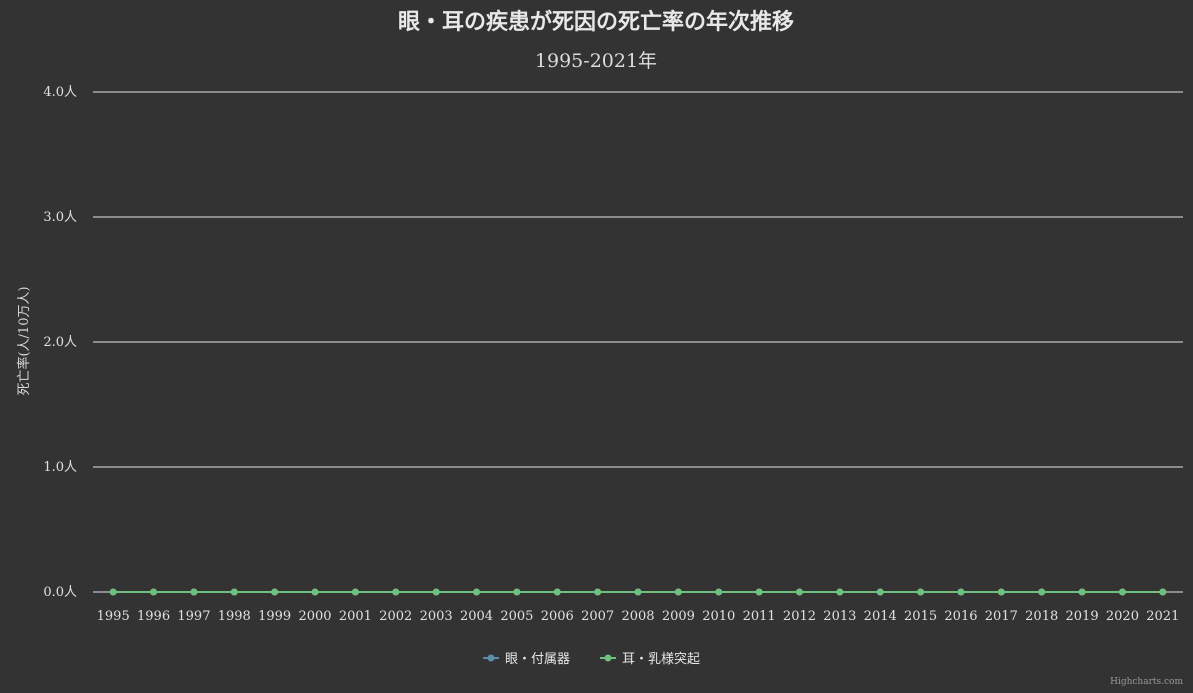 Image resolution: width=1193 pixels, height=693 pixels. Describe the element at coordinates (436, 616) in the screenshot. I see `x-tick-label: 2003` at that location.